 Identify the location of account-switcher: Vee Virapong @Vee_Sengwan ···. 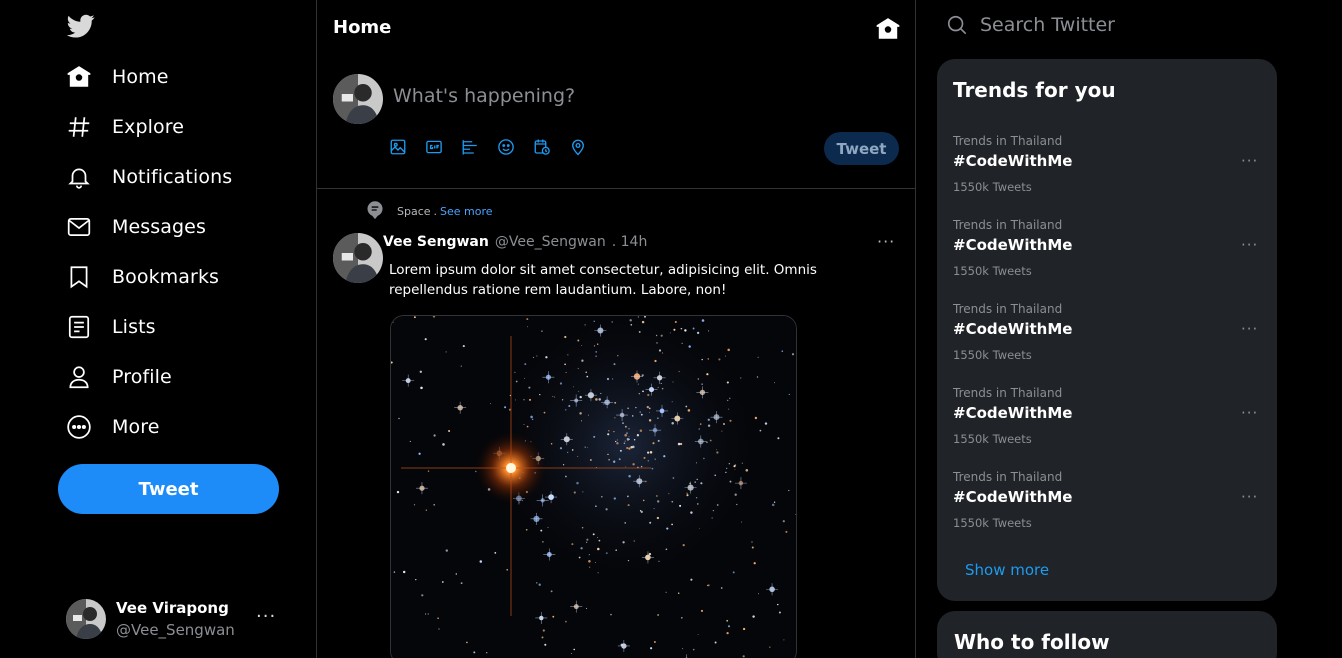
(176, 620).